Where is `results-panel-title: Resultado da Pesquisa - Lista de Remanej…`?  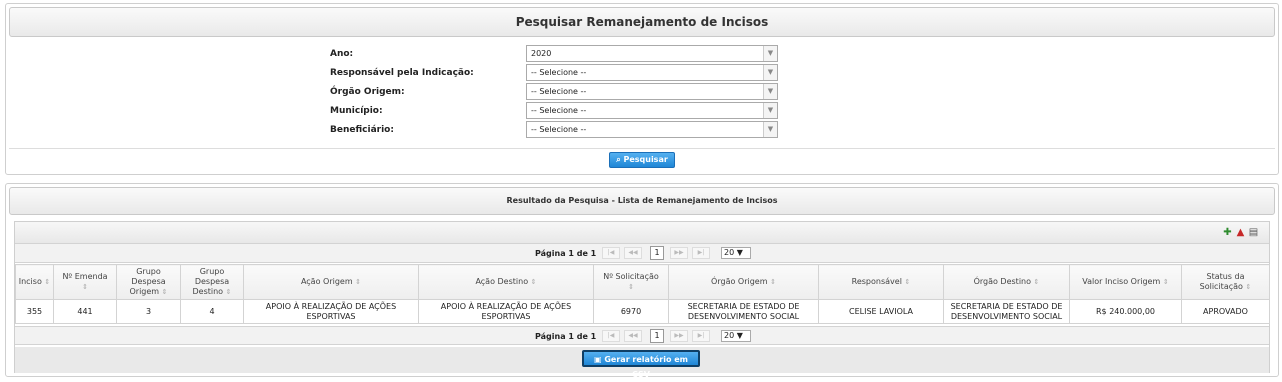
results-panel-title: Resultado da Pesquisa - Lista de Remanej… is located at coordinates (642, 201).